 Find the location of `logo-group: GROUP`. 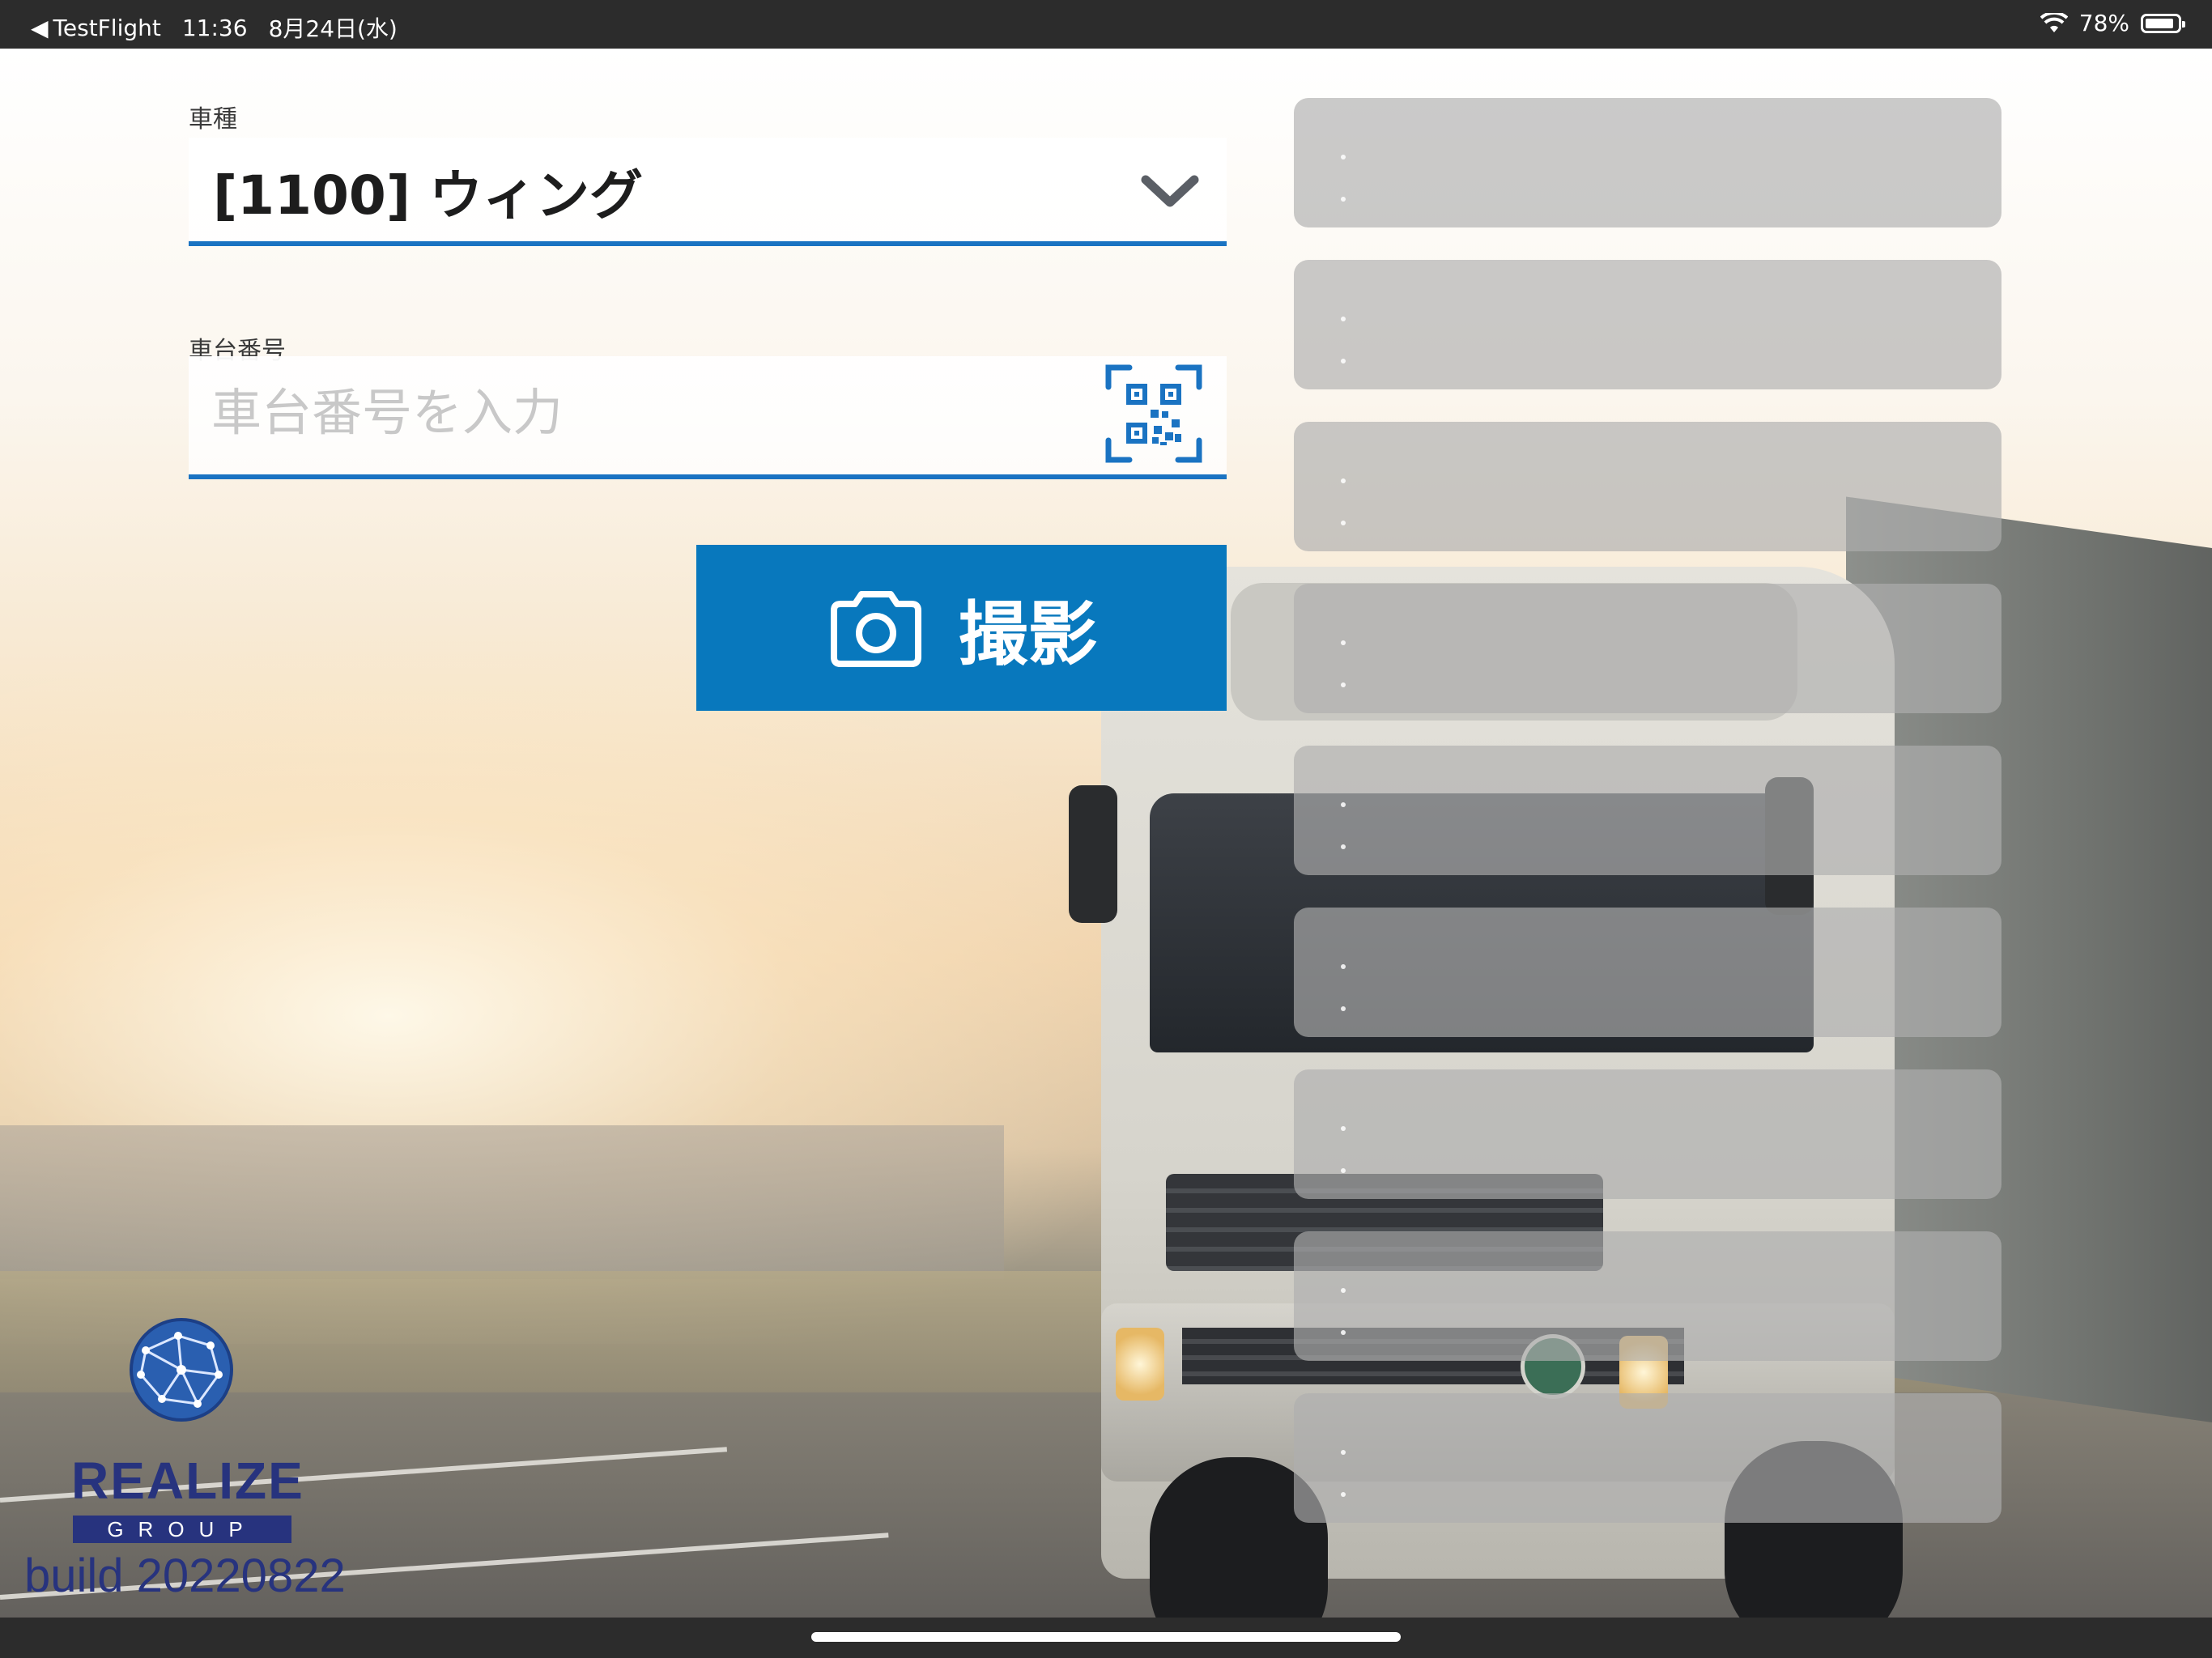

logo-group: GROUP is located at coordinates (182, 1529).